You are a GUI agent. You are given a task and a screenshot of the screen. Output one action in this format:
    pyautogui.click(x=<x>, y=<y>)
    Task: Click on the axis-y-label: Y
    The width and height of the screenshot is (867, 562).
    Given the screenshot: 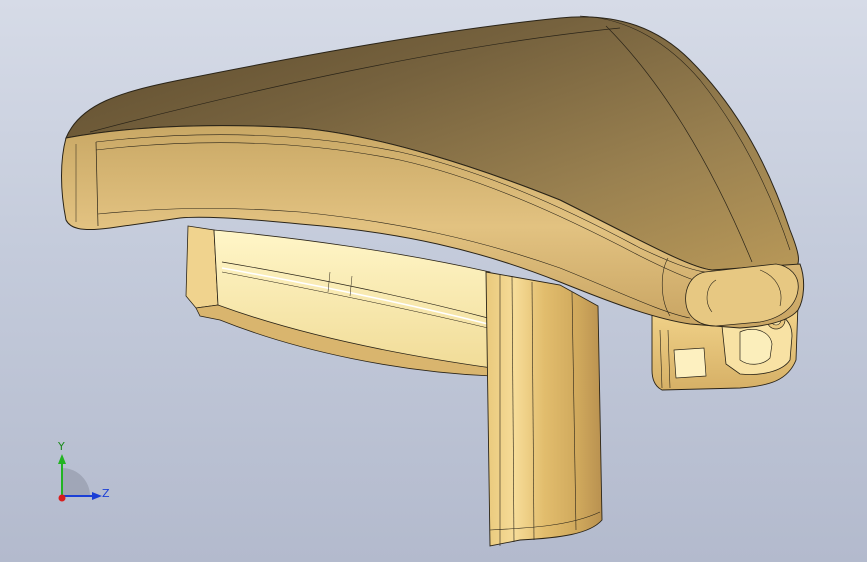 What is the action you would take?
    pyautogui.click(x=61, y=446)
    